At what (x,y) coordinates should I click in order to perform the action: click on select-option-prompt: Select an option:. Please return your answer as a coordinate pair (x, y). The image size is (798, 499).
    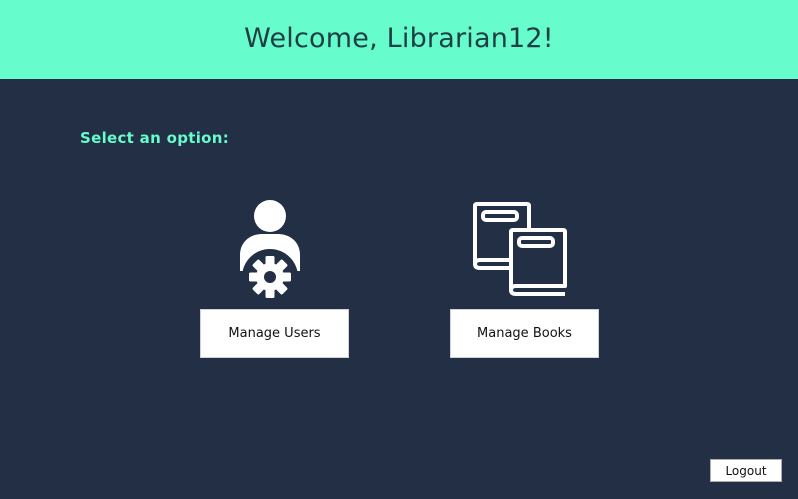
    Looking at the image, I should click on (155, 138).